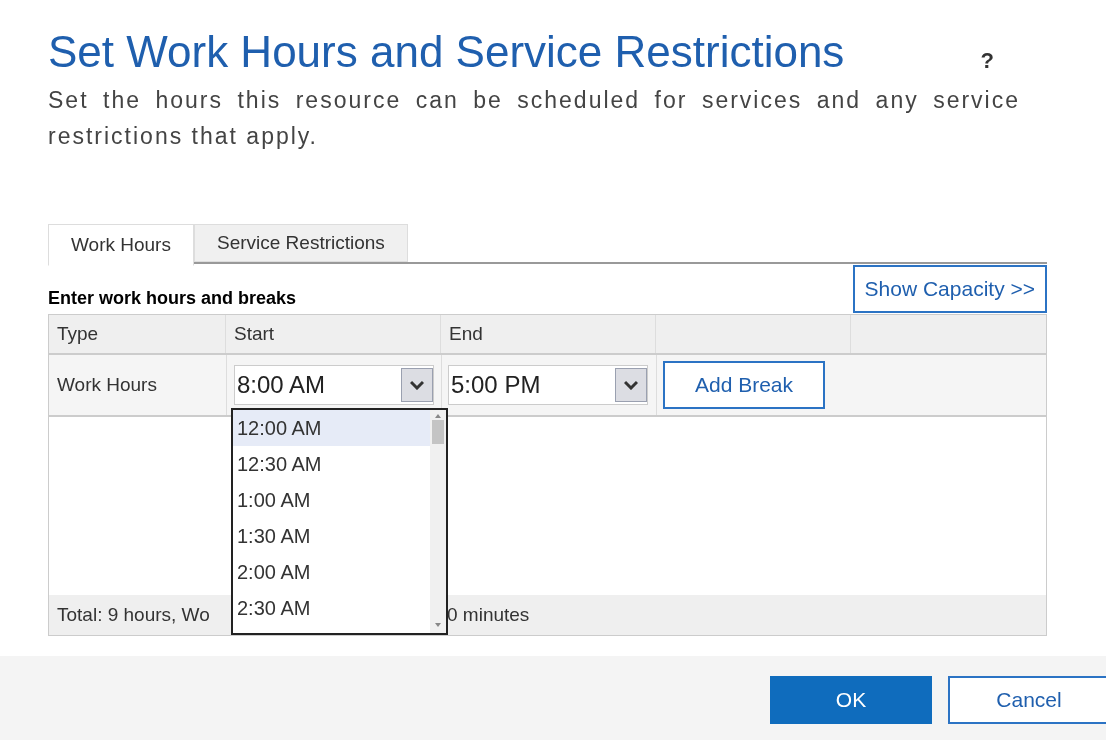  Describe the element at coordinates (438, 432) in the screenshot. I see `scrollbar-thumb` at that location.